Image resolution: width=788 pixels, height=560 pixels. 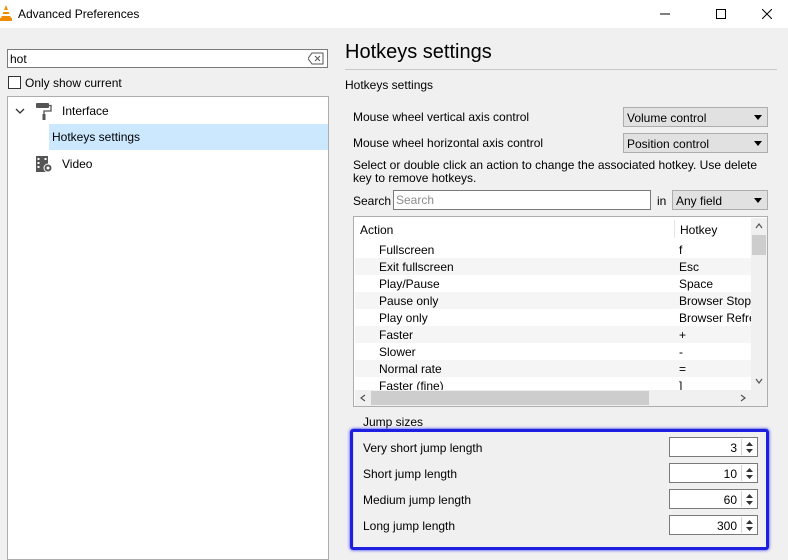 I want to click on jump-length-label: Medium jump length, so click(x=417, y=500).